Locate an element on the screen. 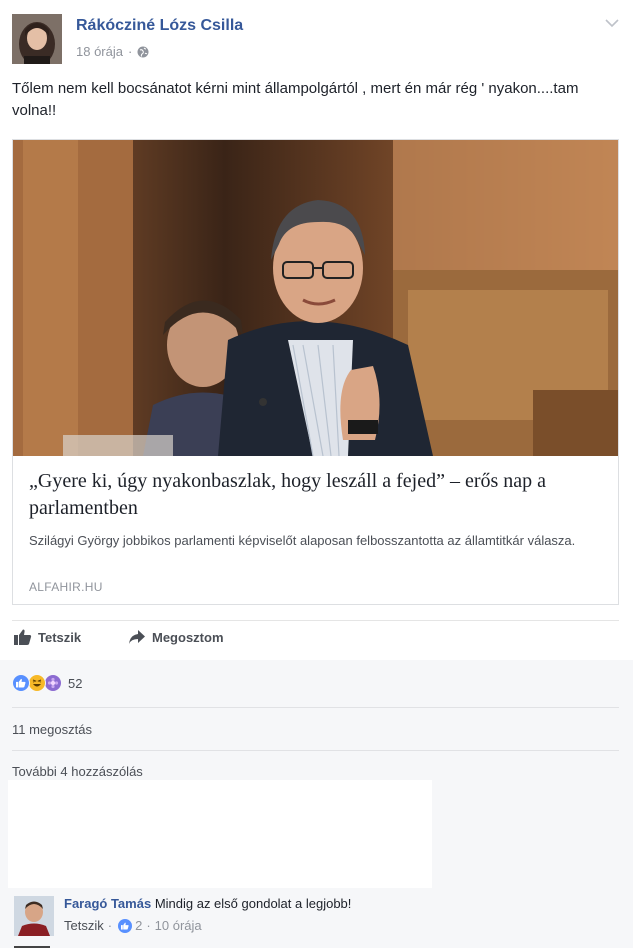 This screenshot has width=633, height=948. post-timestamp: 18 órája is located at coordinates (99, 51).